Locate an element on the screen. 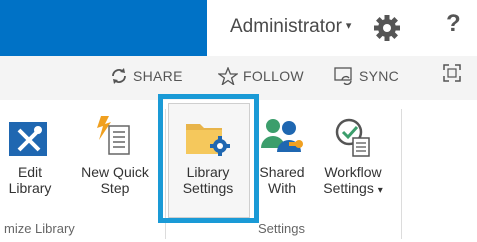 This screenshot has width=477, height=242. new-quick-step-label-1: New Quick is located at coordinates (115, 172).